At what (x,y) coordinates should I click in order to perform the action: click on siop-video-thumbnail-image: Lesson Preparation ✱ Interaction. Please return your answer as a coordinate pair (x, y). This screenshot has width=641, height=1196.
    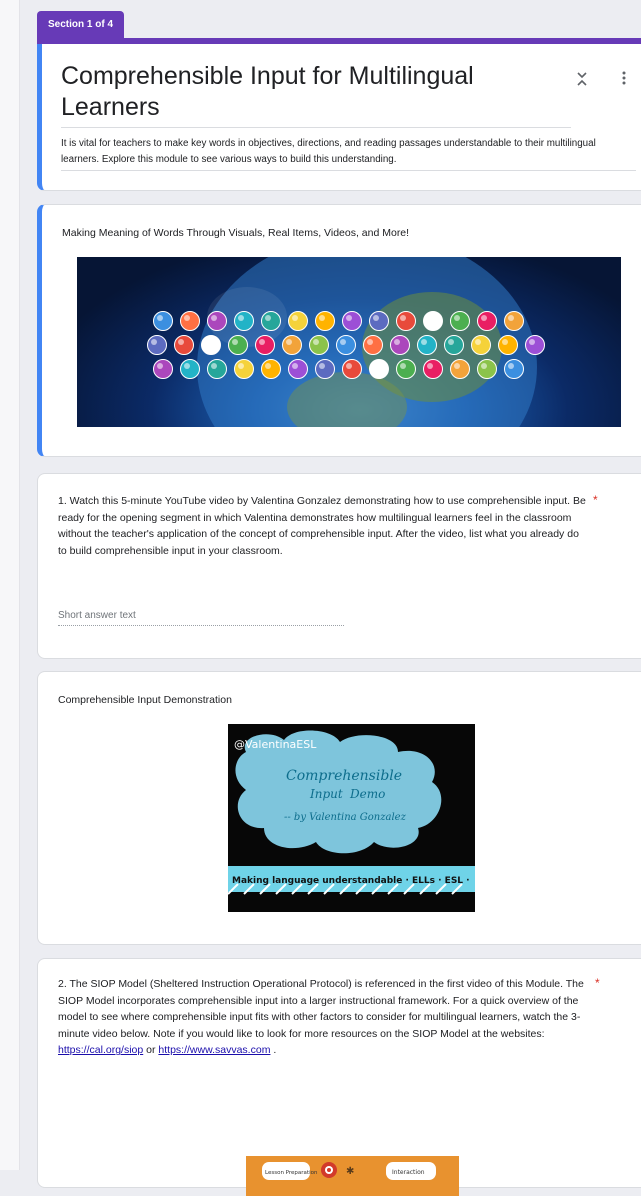
    Looking at the image, I should click on (352, 1176).